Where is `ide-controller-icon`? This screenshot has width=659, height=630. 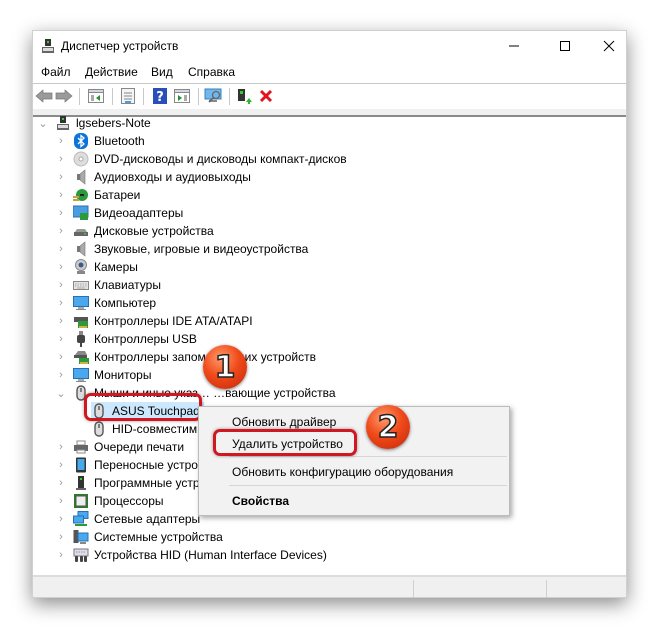
ide-controller-icon is located at coordinates (81, 321).